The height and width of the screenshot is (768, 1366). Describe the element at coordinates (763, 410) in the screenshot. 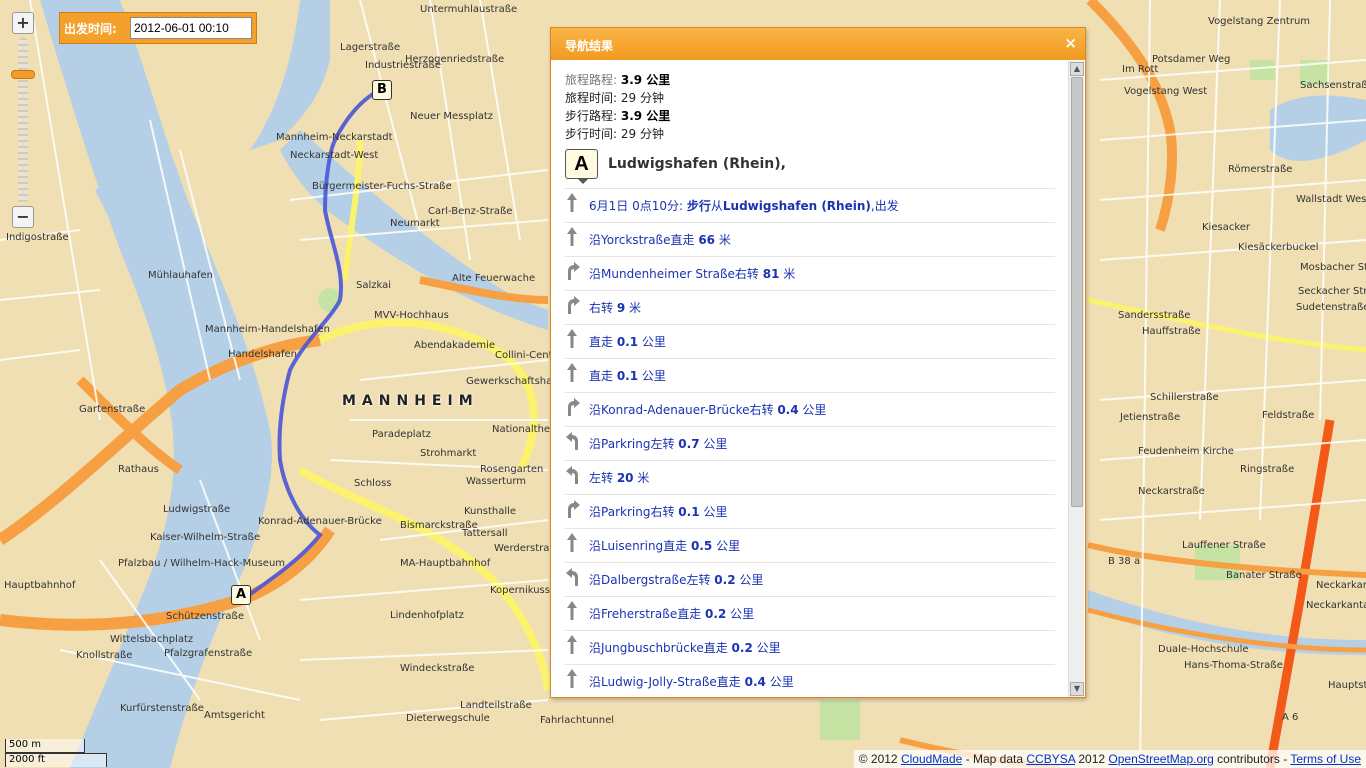

I see `step-mid: 右转` at that location.